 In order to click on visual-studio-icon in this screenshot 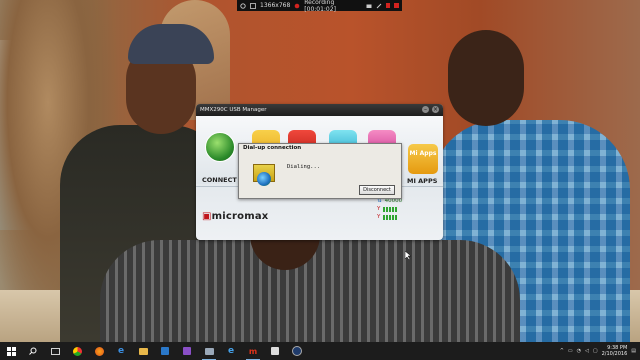, I will do `click(187, 351)`.